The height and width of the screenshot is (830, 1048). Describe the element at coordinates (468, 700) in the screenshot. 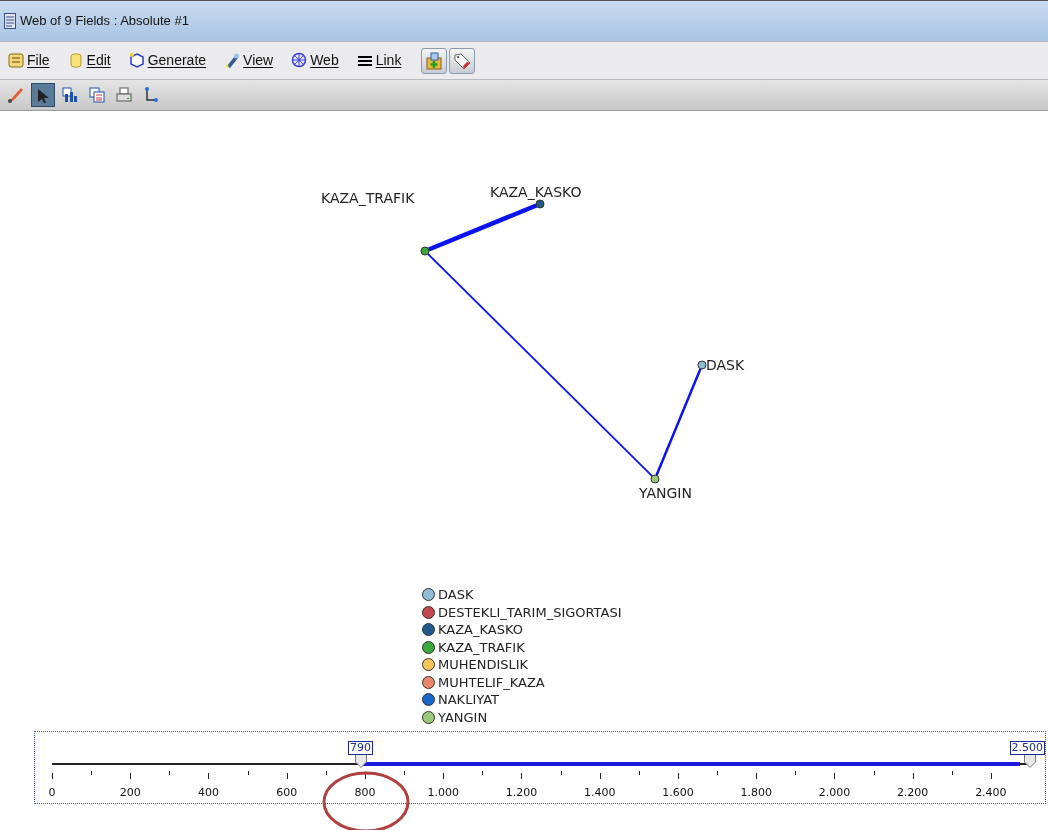

I see `legend-label: NAKLIYAT` at that location.